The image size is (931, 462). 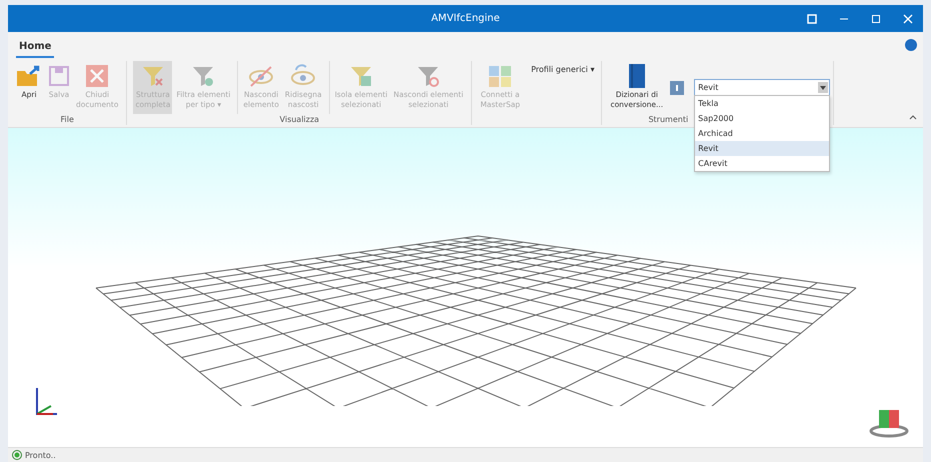 What do you see at coordinates (876, 19) in the screenshot?
I see `maximize-icon` at bounding box center [876, 19].